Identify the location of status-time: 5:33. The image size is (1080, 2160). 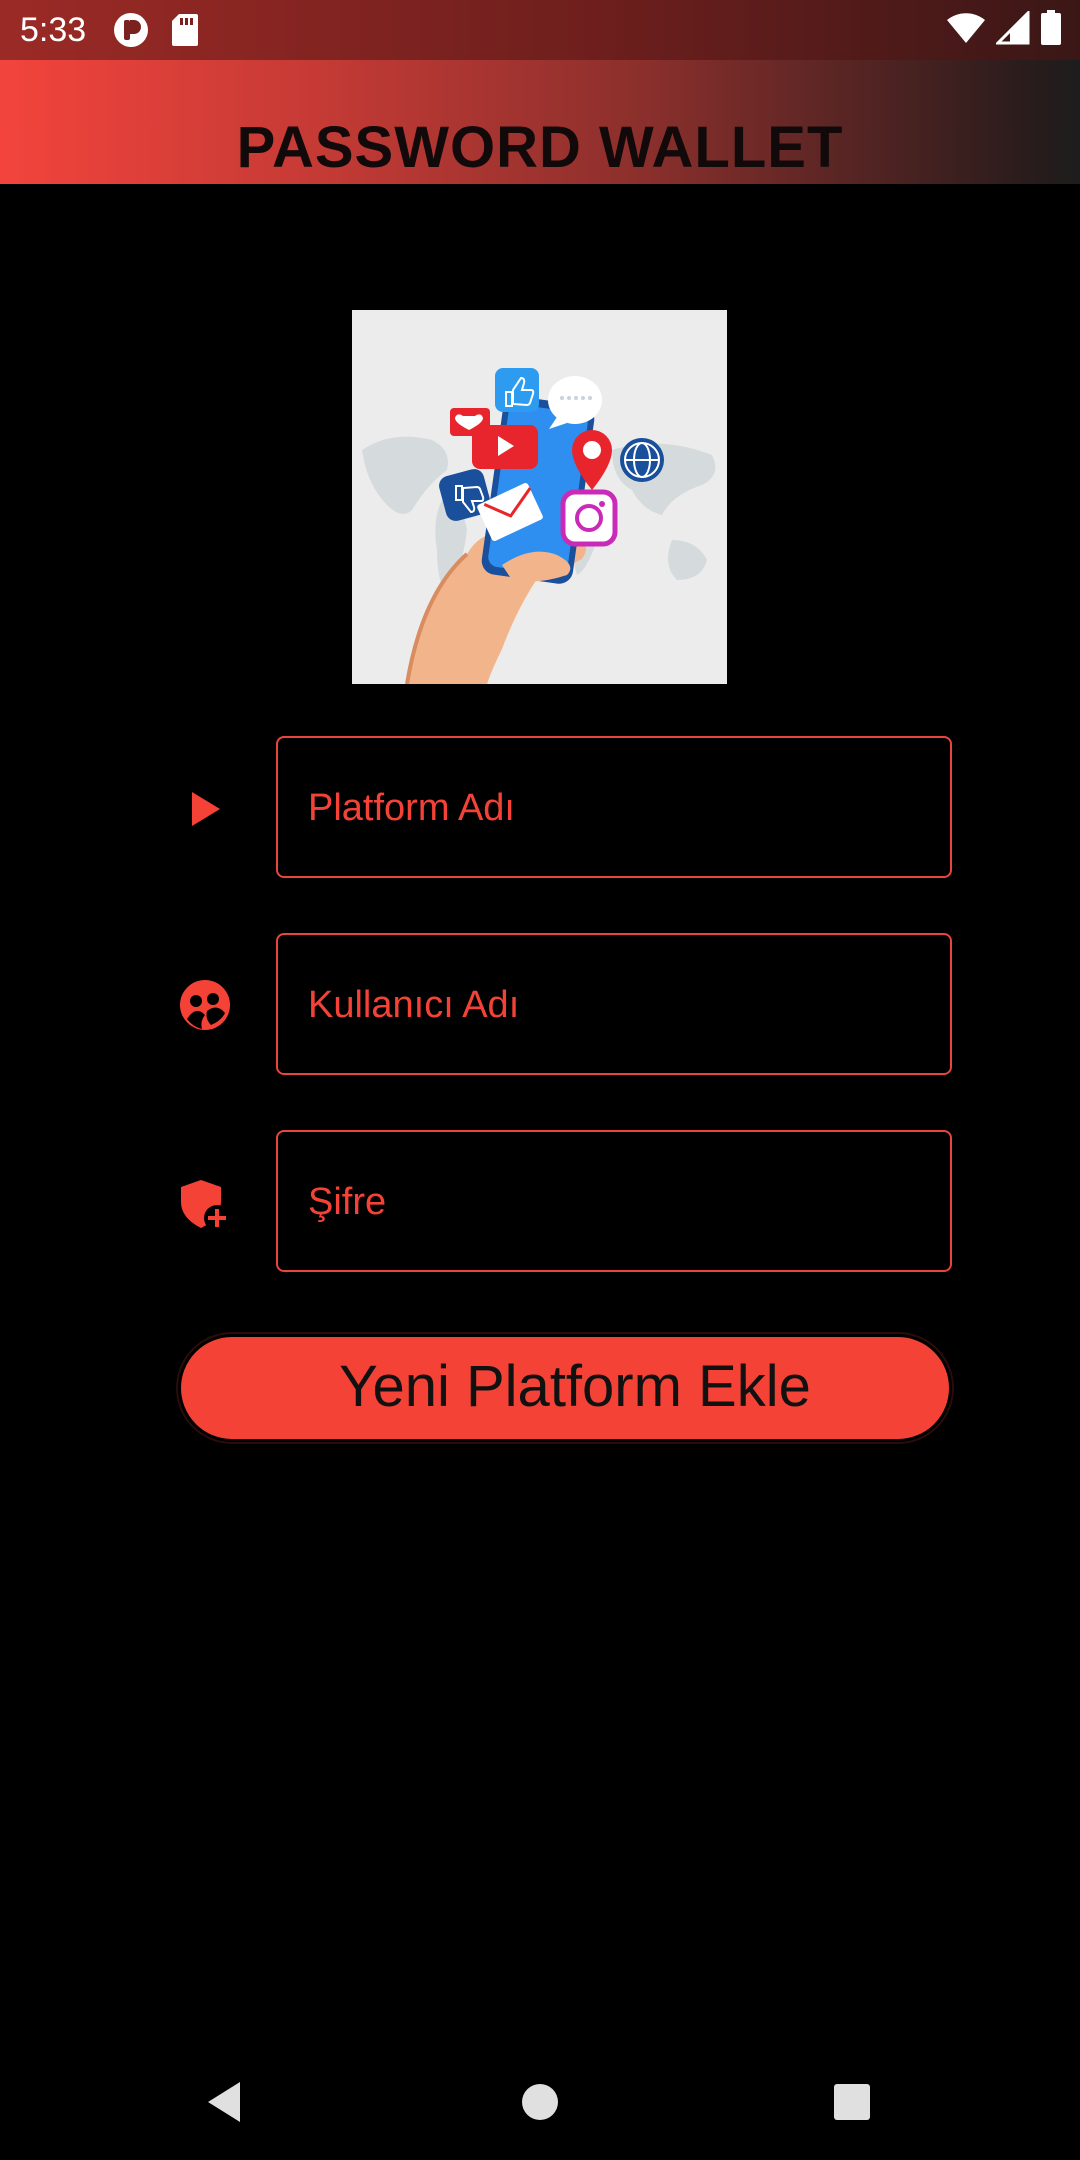
(53, 30).